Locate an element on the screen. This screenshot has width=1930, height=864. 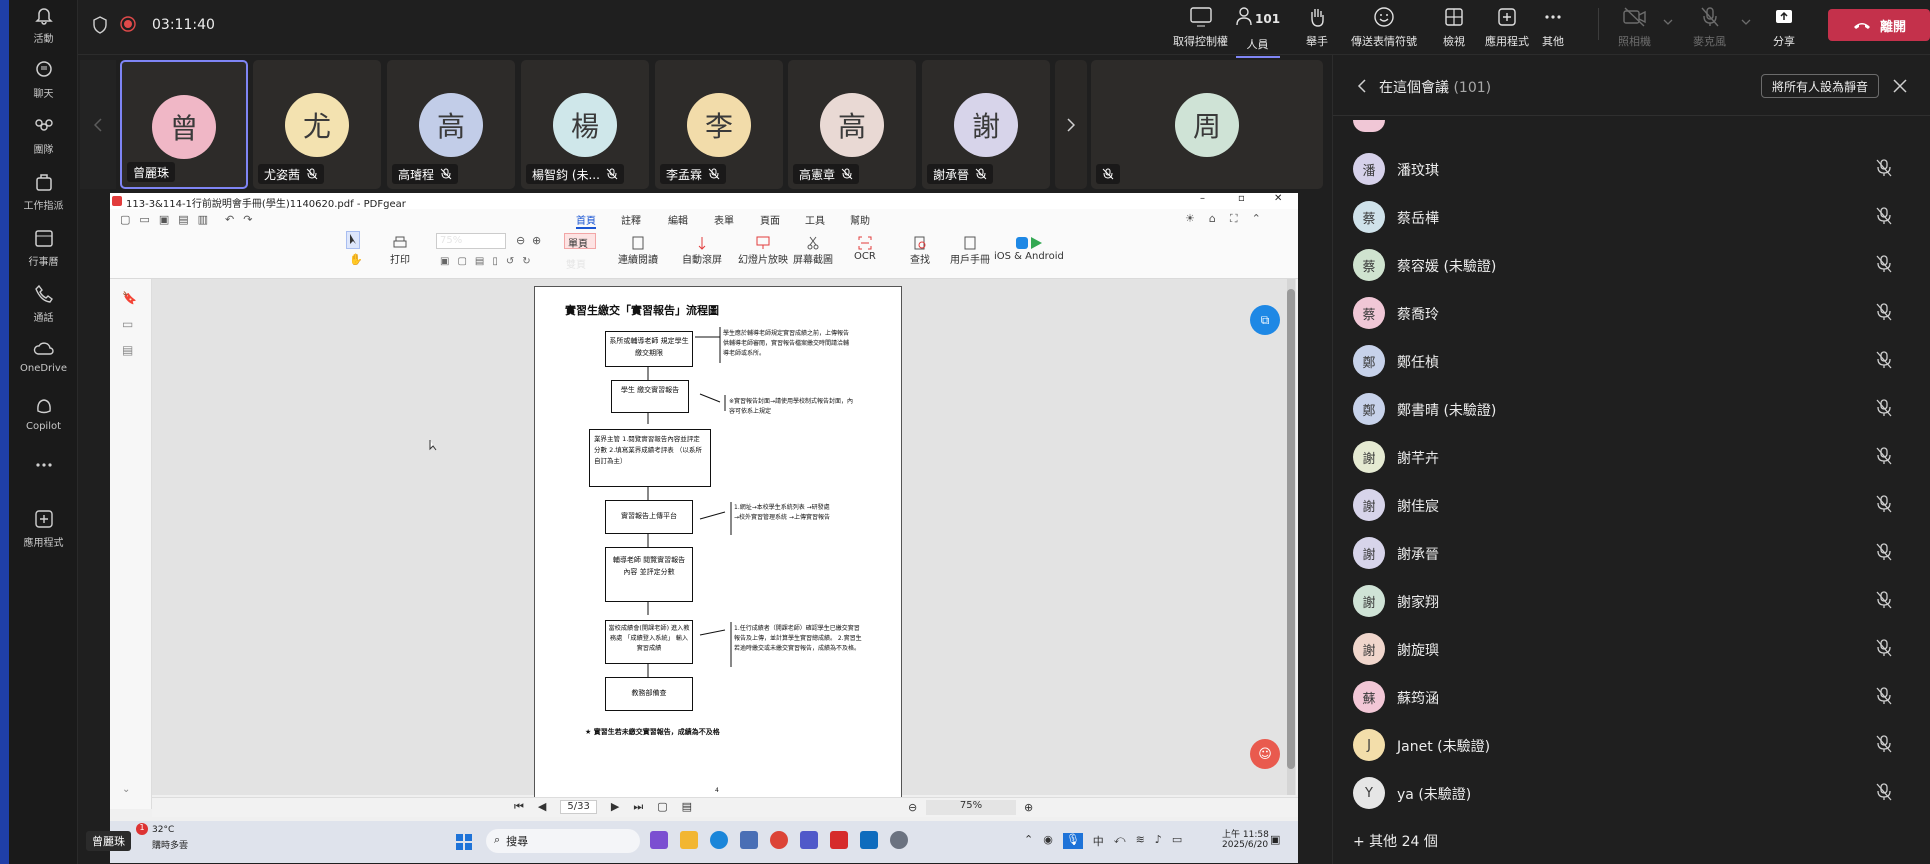
rotate-right-icon: ↻ is located at coordinates (526, 261).